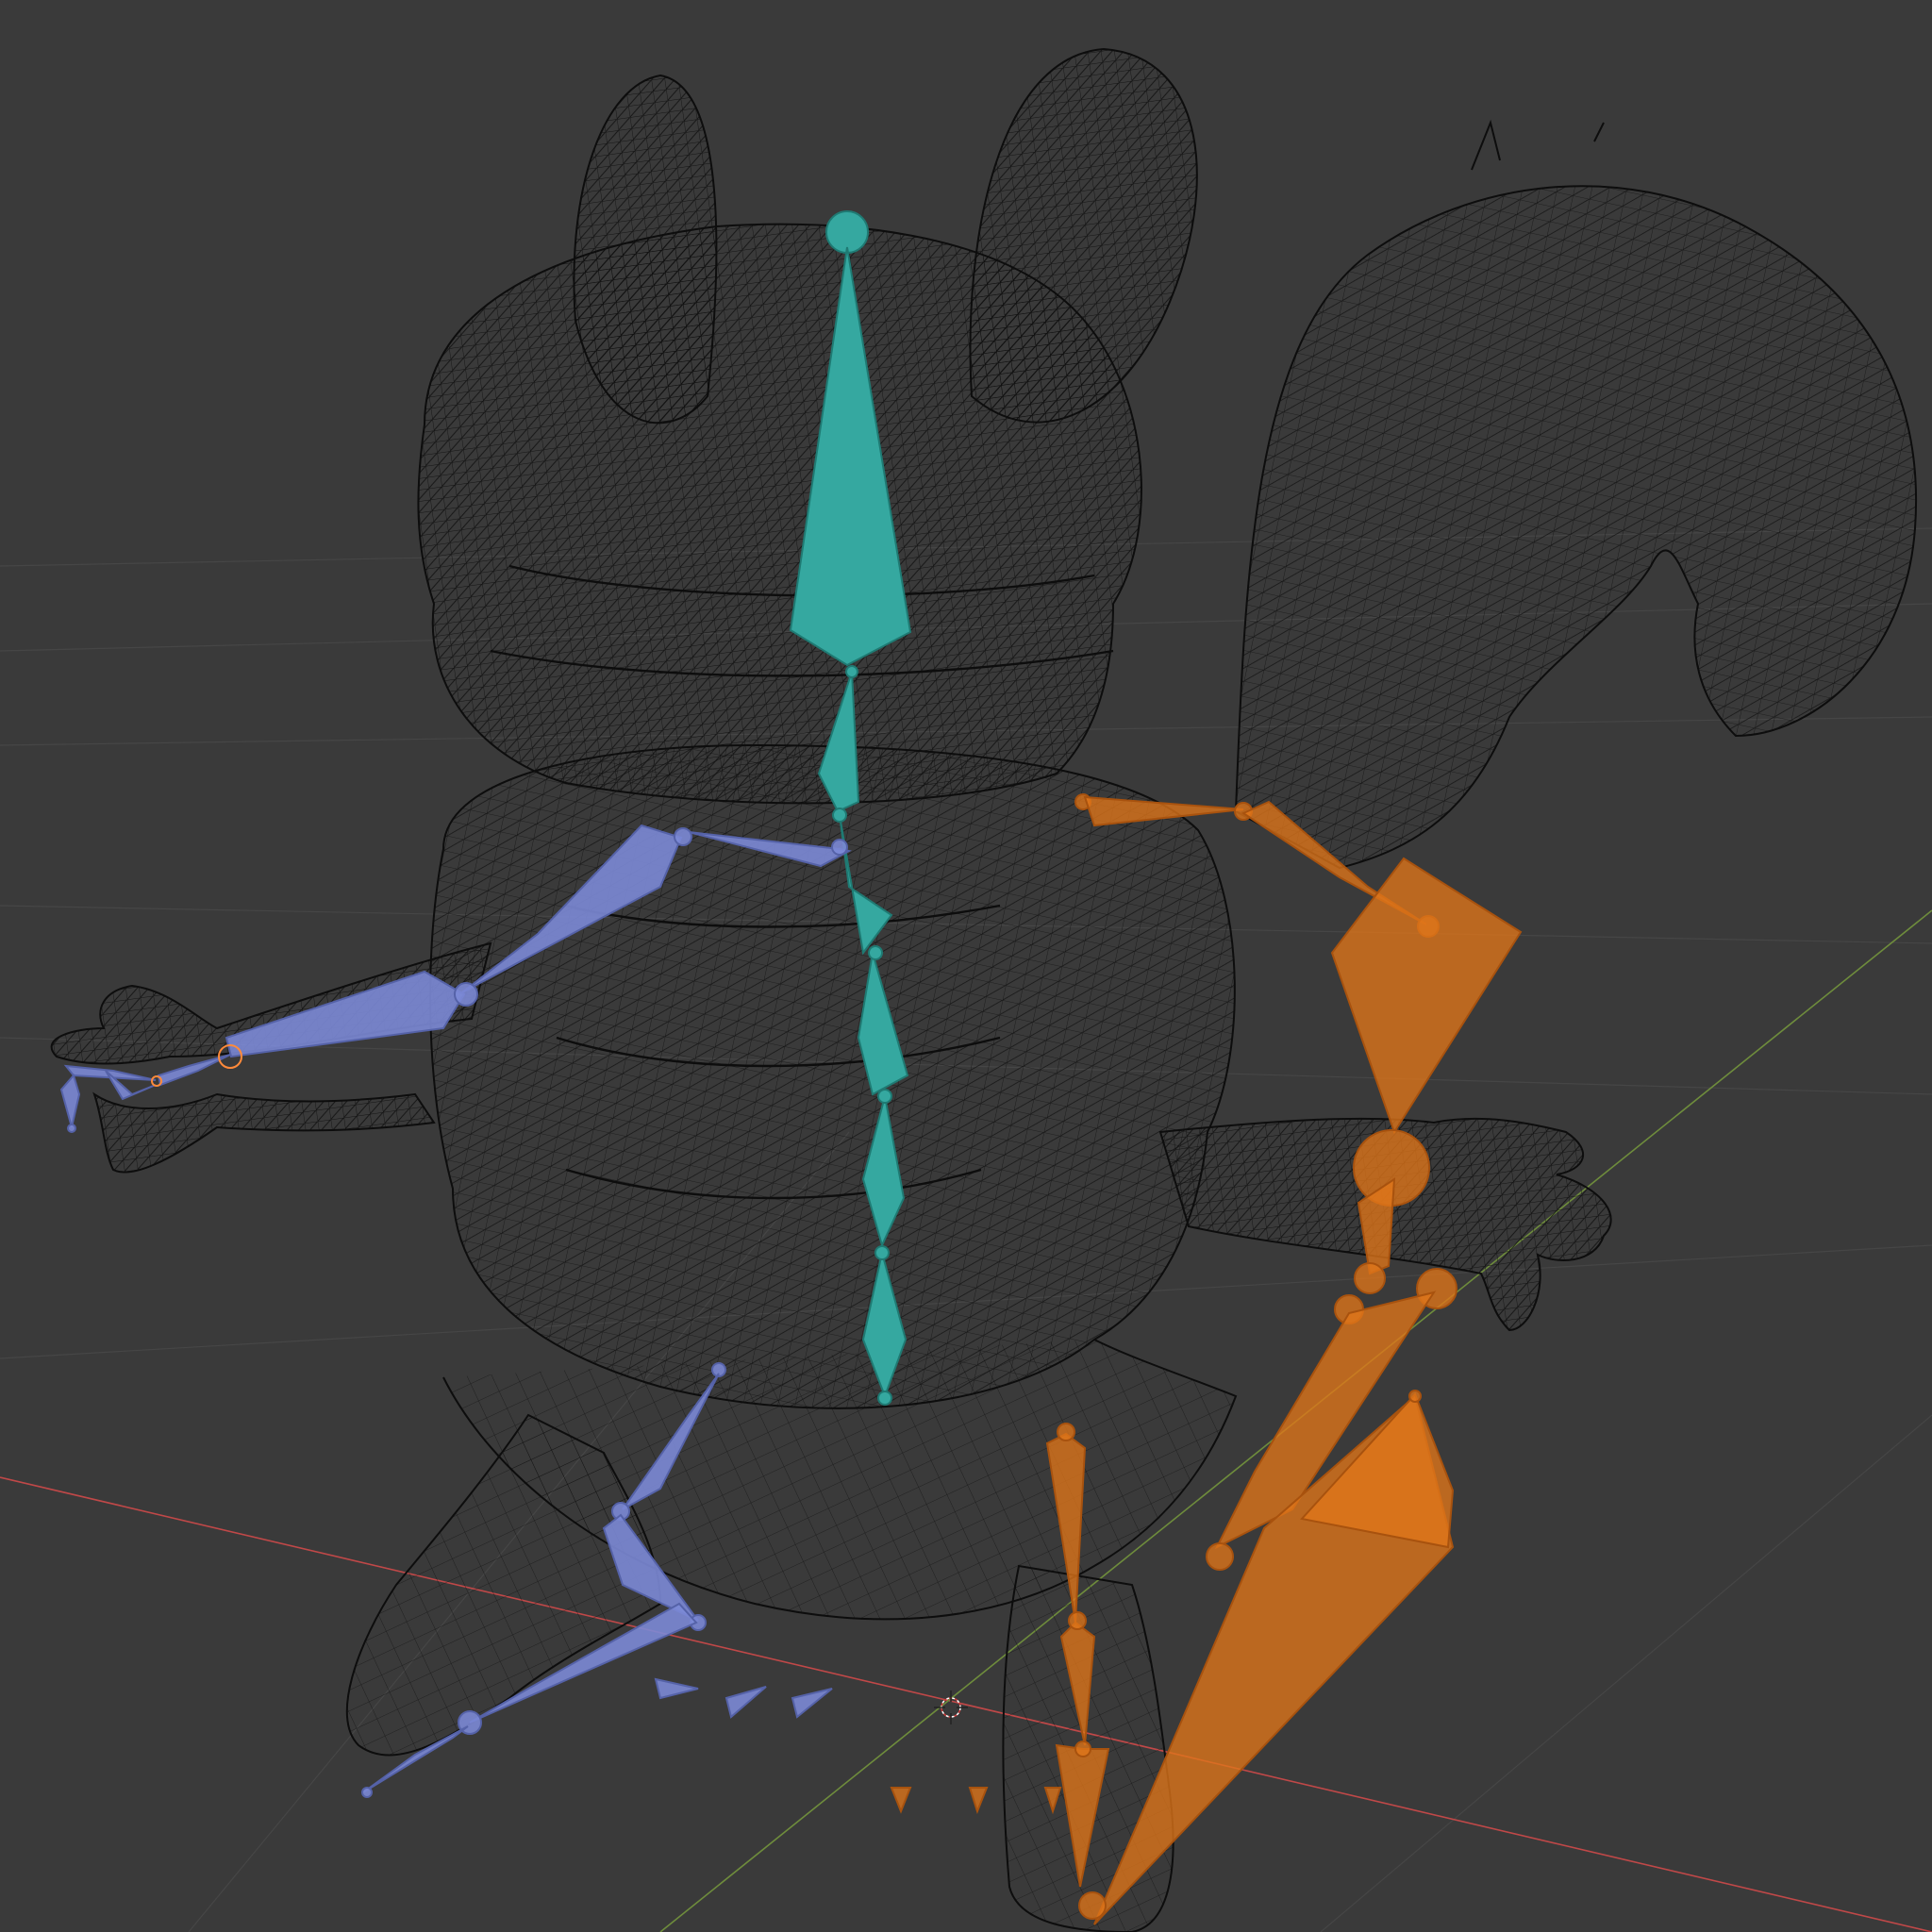 This screenshot has height=1932, width=1932. I want to click on 3d-cursor-icon, so click(951, 1707).